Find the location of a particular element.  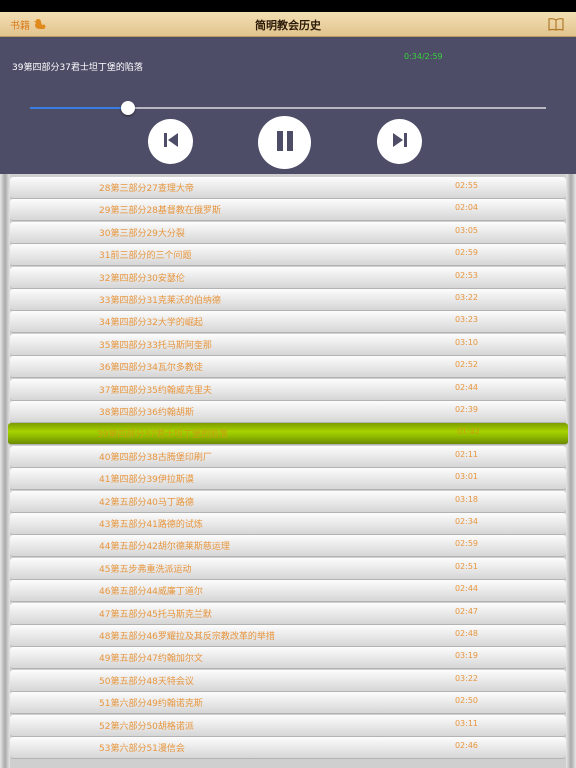

track-duration: 02:46 is located at coordinates (466, 745).